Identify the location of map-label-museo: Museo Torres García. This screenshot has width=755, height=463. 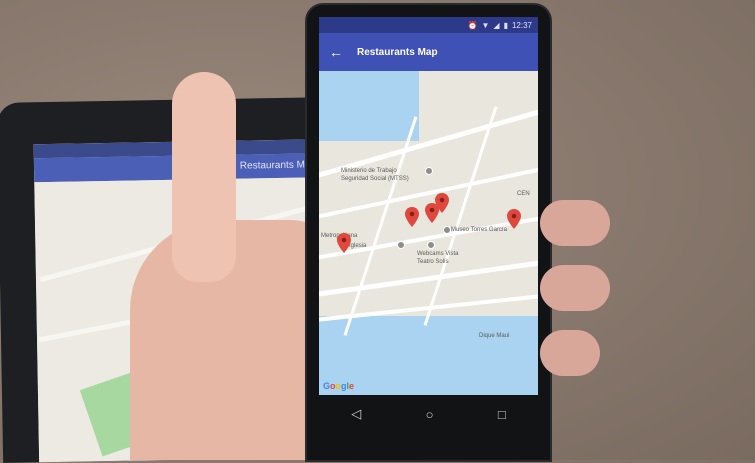
(479, 230).